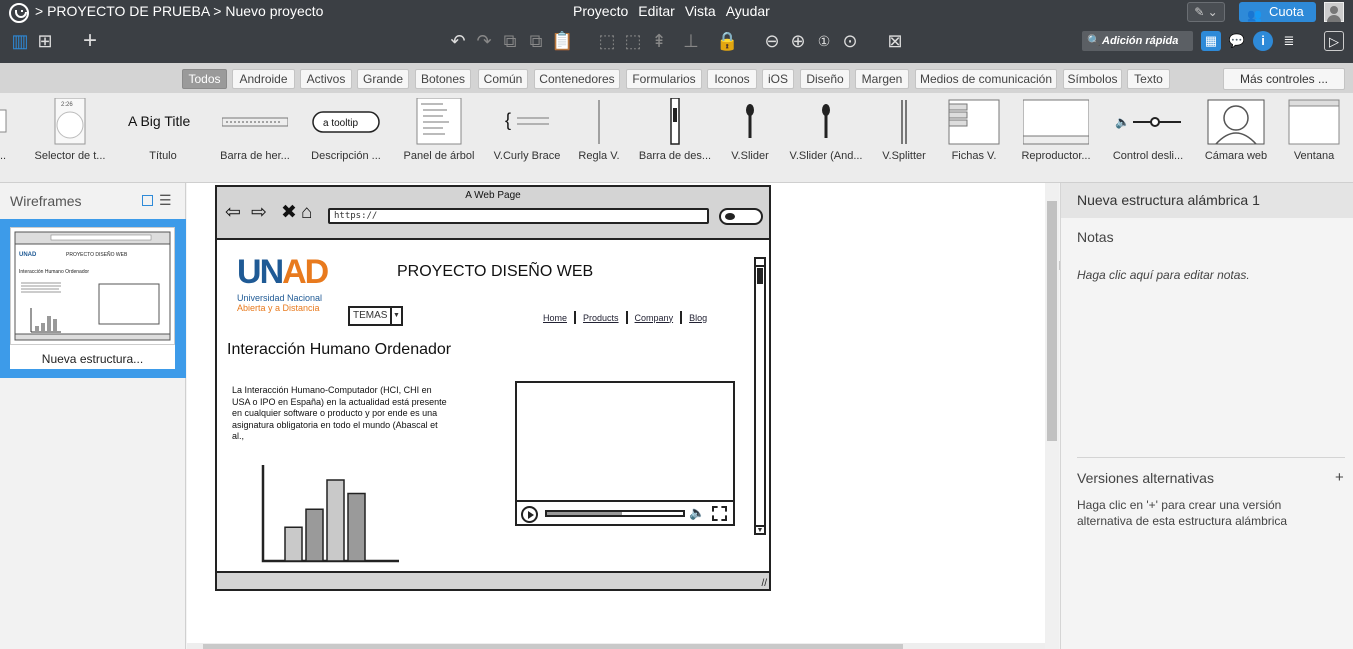 Image resolution: width=1353 pixels, height=649 pixels. I want to click on list-icon: ≣, so click(1289, 41).